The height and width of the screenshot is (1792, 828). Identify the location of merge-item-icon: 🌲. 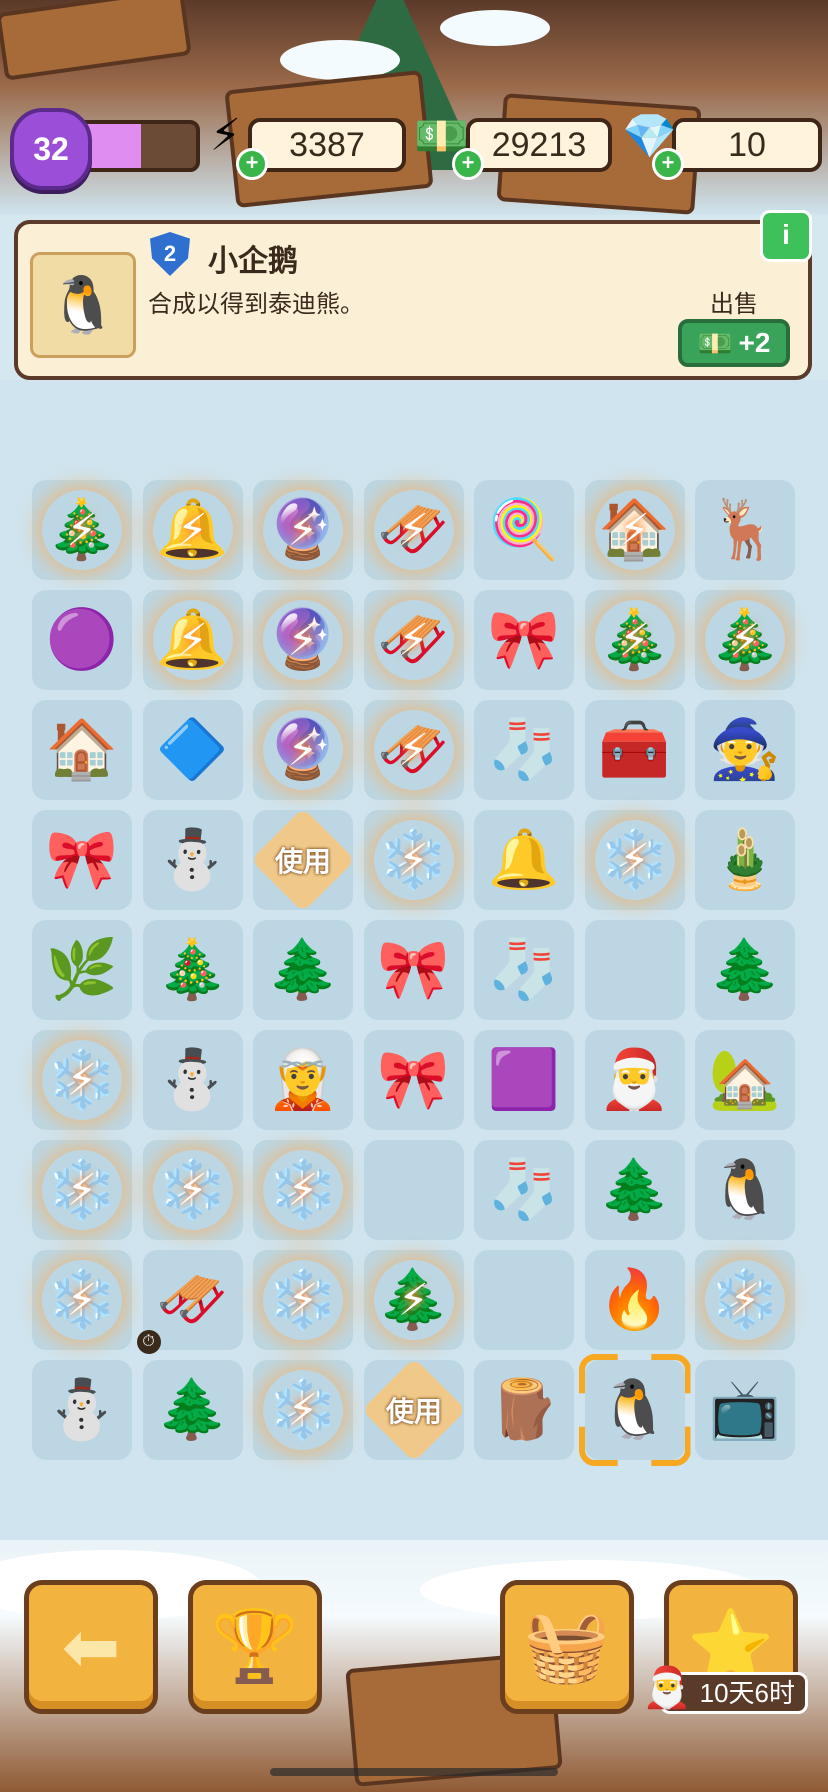
(745, 969).